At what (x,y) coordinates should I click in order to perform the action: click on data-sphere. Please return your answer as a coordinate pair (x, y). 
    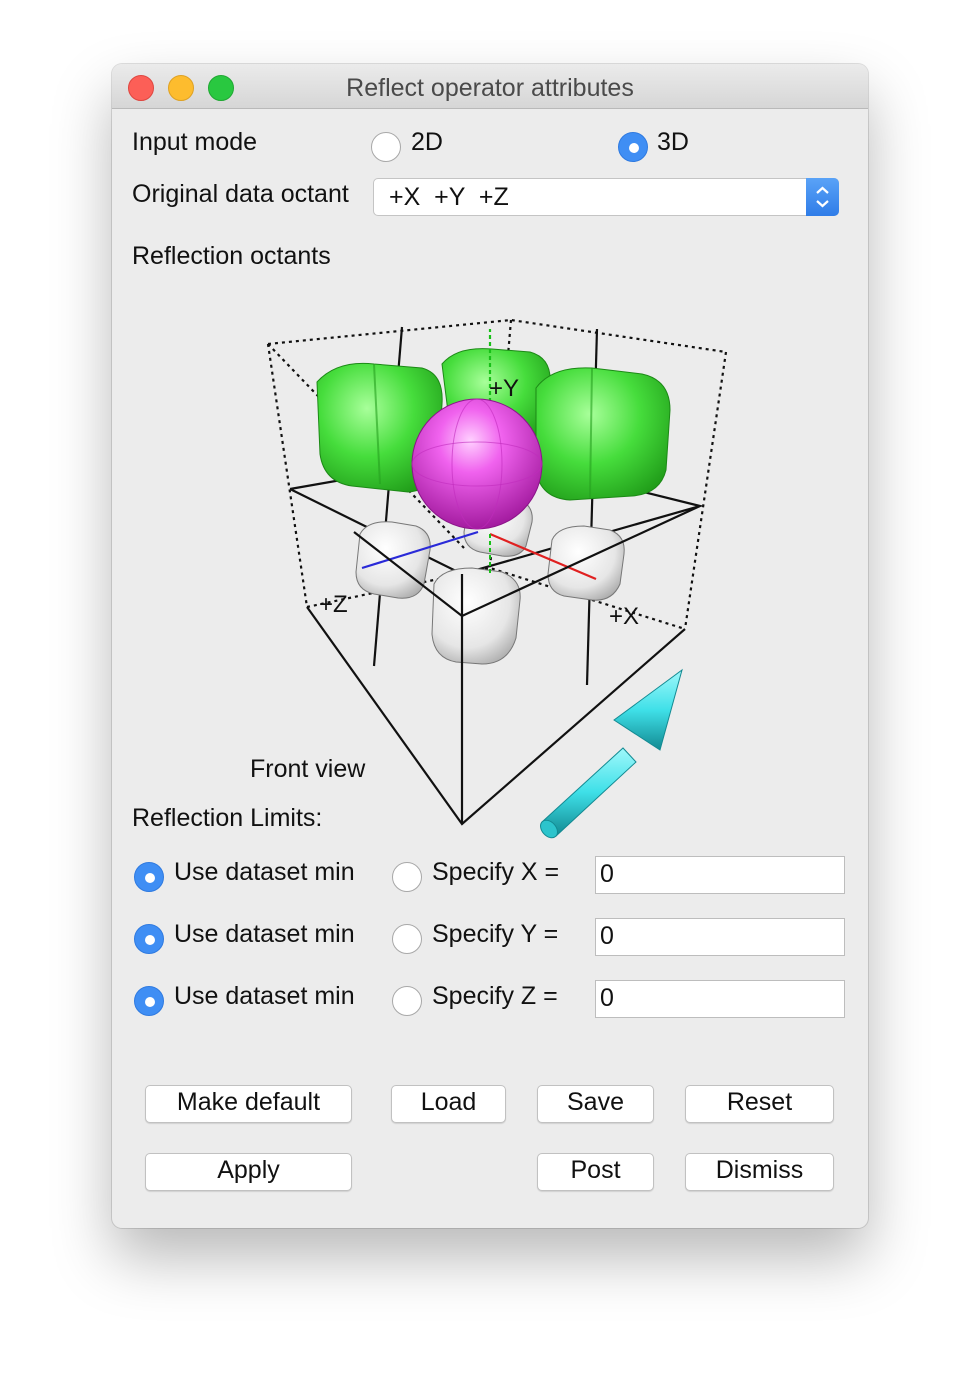
    Looking at the image, I should click on (477, 464).